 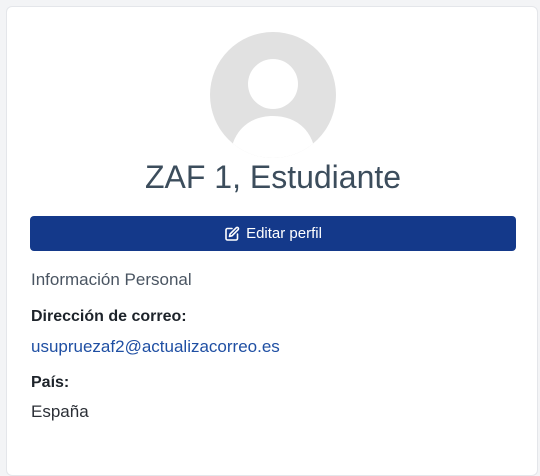 What do you see at coordinates (50, 382) in the screenshot?
I see `country-label: País:` at bounding box center [50, 382].